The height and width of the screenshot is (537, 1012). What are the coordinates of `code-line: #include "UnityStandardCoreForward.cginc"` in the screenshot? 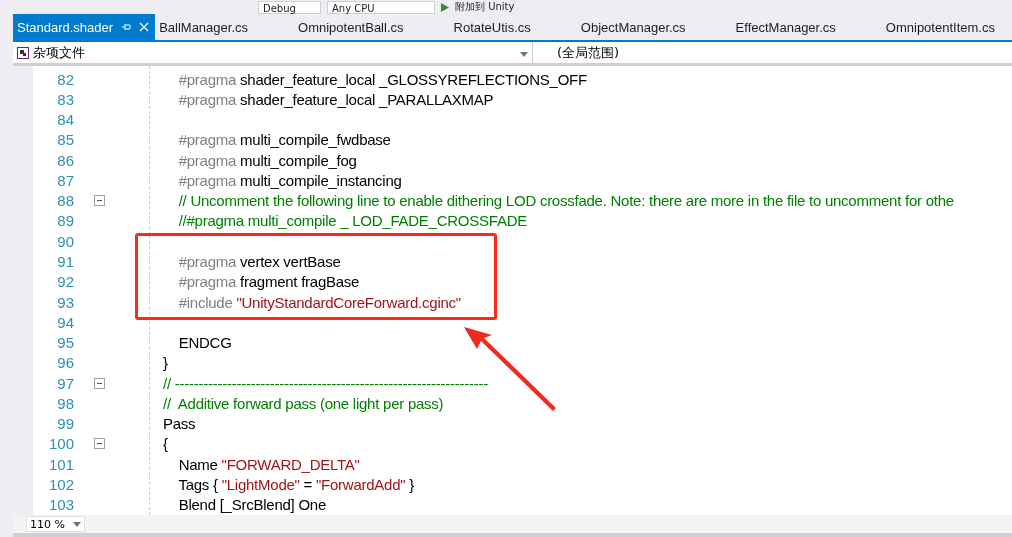 It's located at (319, 302).